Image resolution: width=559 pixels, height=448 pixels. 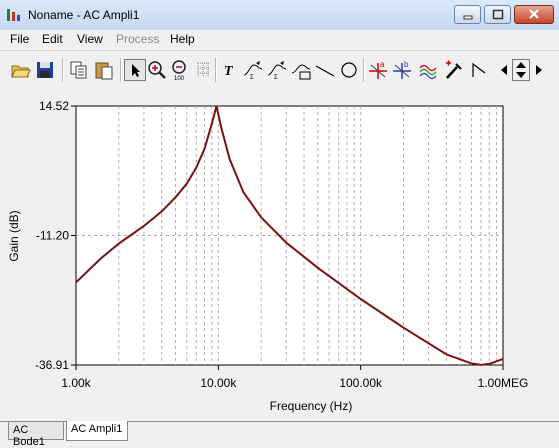 I want to click on maximize-button, so click(x=497, y=14).